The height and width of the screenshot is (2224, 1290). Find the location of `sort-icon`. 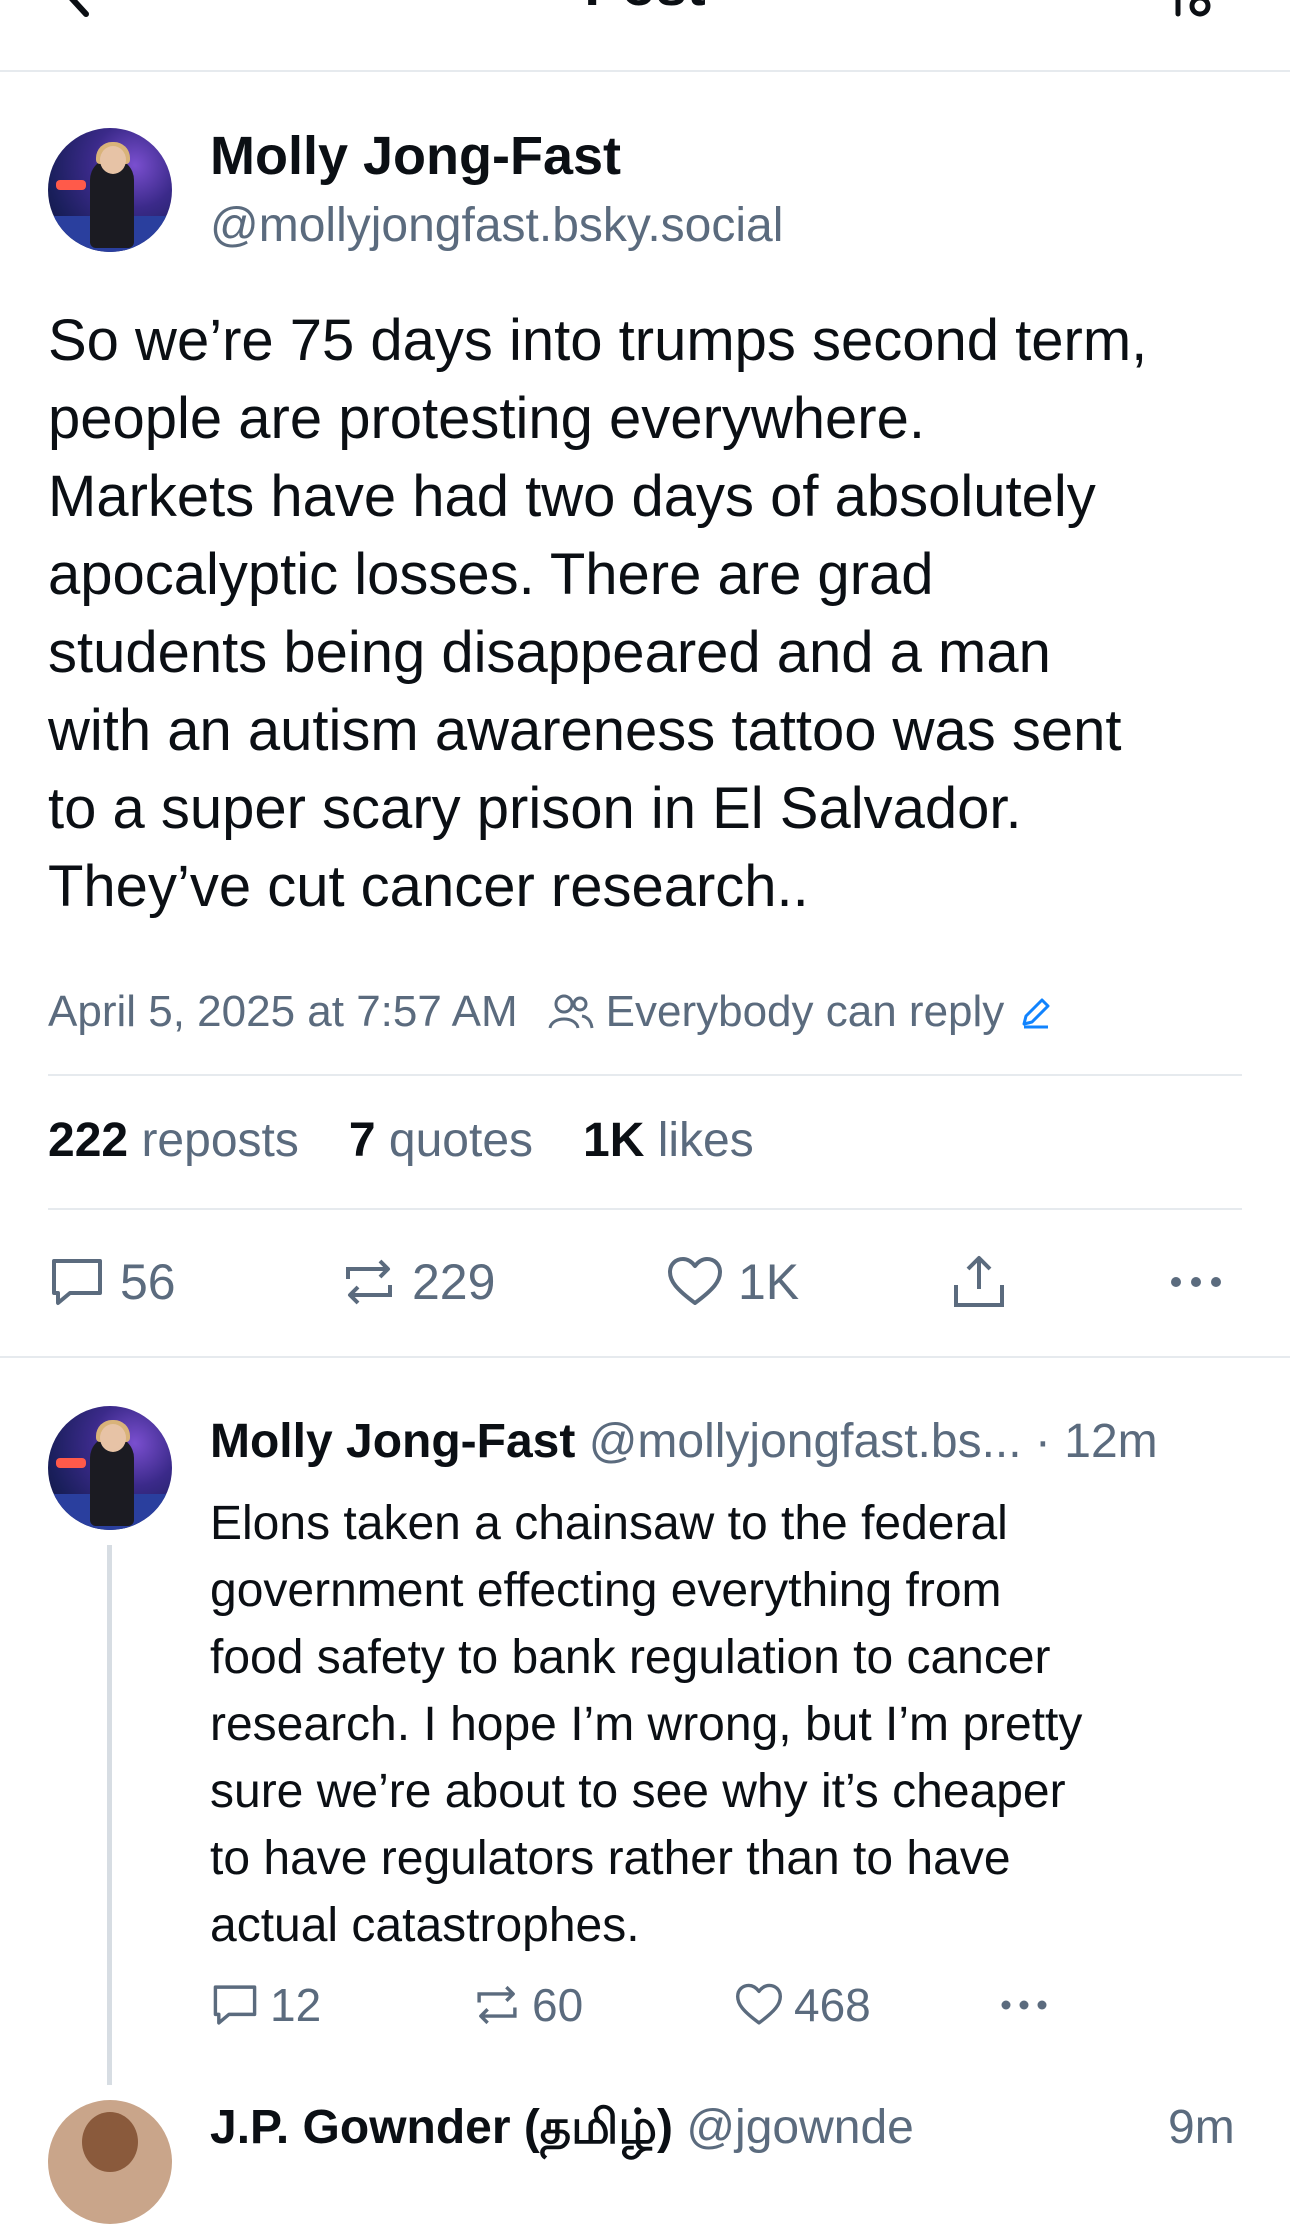

sort-icon is located at coordinates (1190, 10).